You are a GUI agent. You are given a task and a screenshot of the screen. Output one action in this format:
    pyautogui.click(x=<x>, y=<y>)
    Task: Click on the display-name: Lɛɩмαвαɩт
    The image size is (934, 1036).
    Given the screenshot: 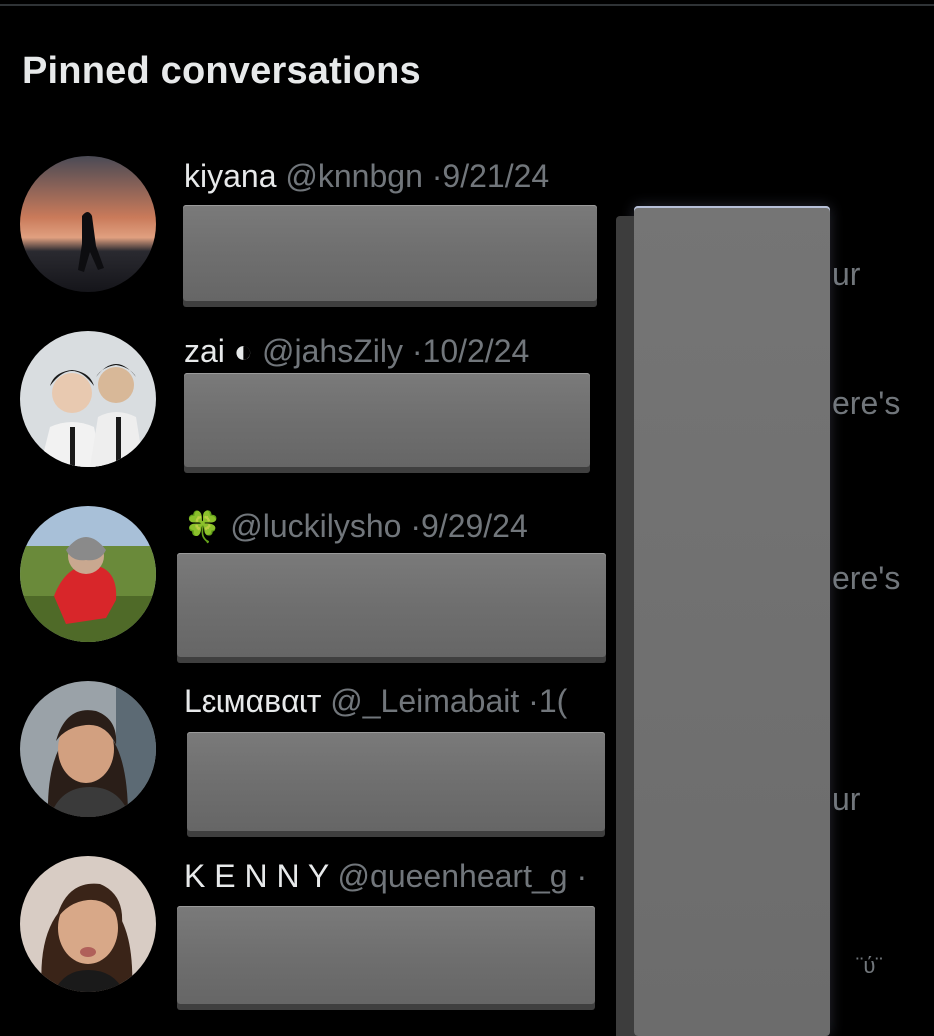 What is the action you would take?
    pyautogui.click(x=253, y=701)
    